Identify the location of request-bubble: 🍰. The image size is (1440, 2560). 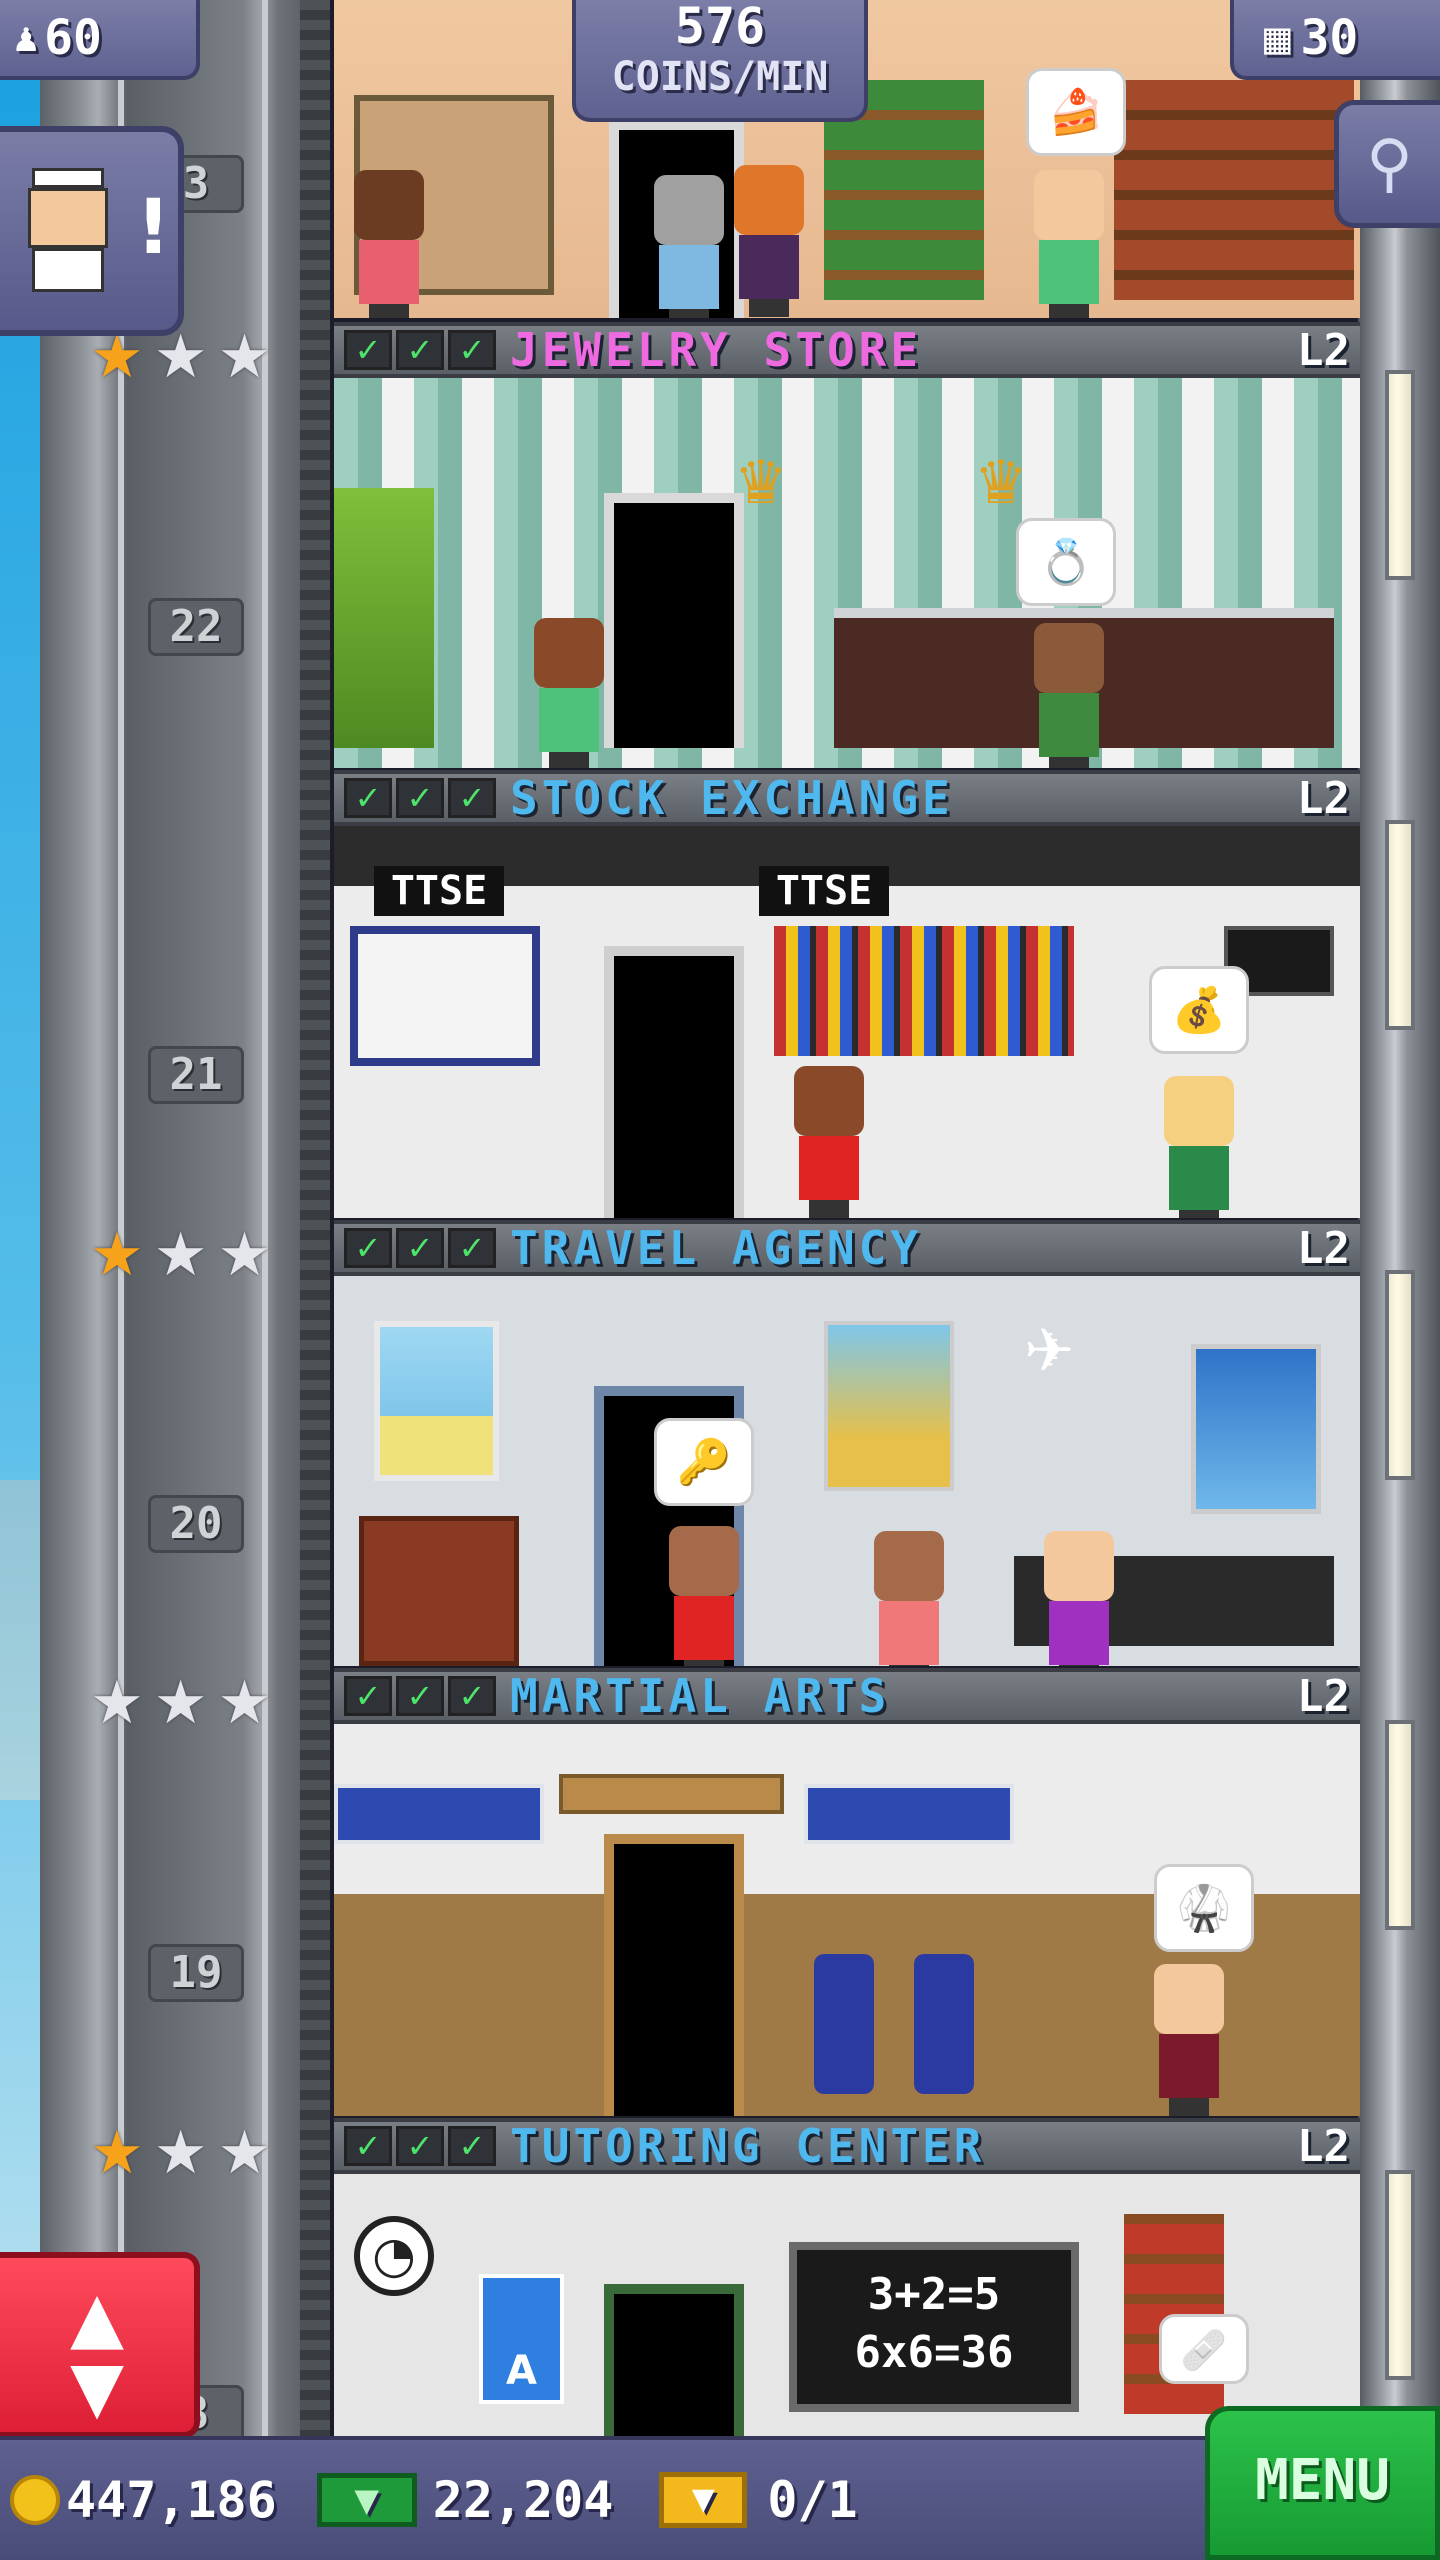
(1076, 112).